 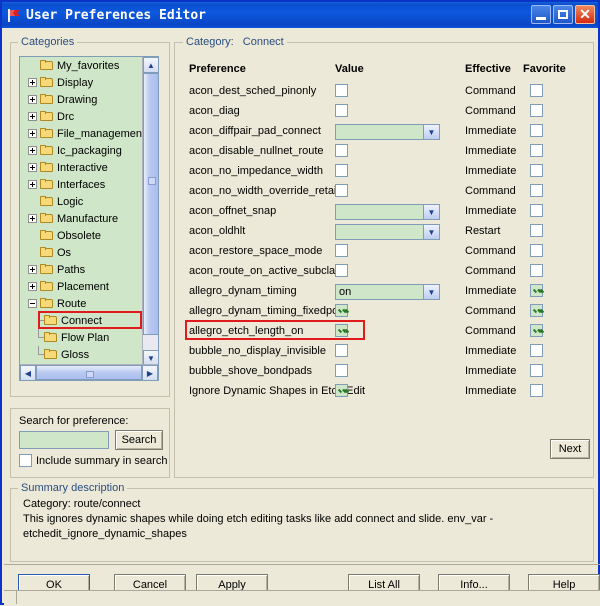 What do you see at coordinates (25, 460) in the screenshot?
I see `include-summary-checkbox` at bounding box center [25, 460].